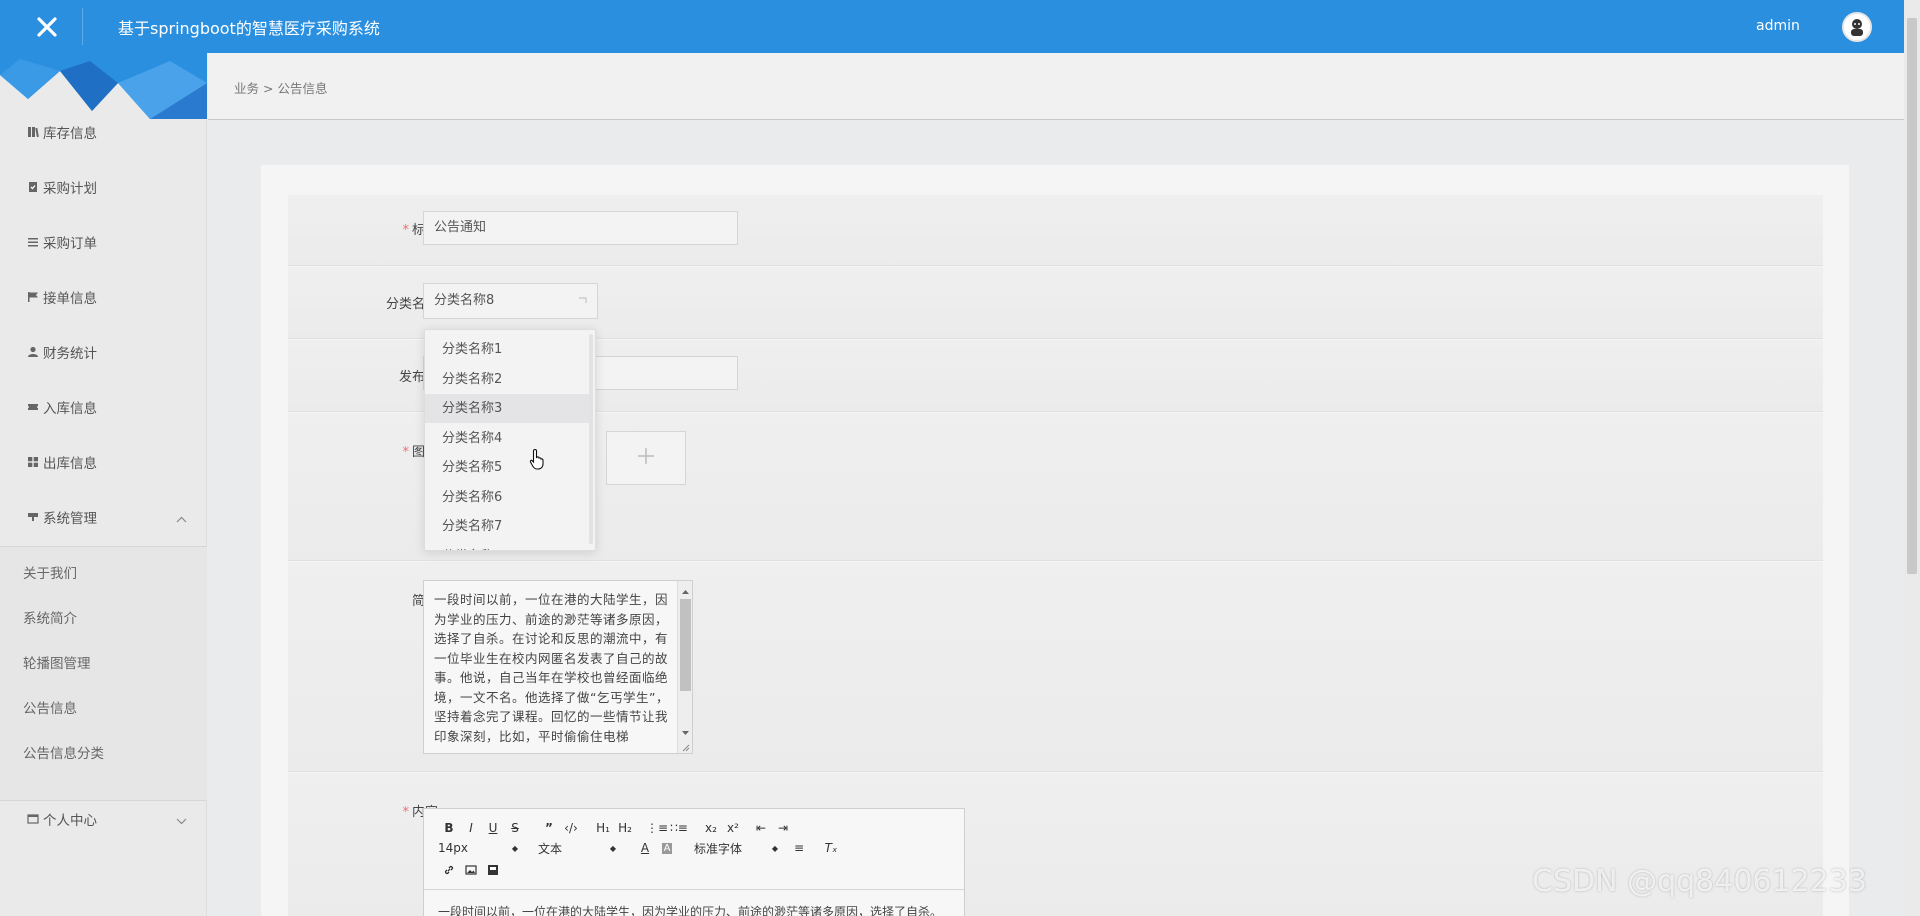 Image resolution: width=1920 pixels, height=916 pixels. What do you see at coordinates (685, 747) in the screenshot?
I see `resize-handle-icon` at bounding box center [685, 747].